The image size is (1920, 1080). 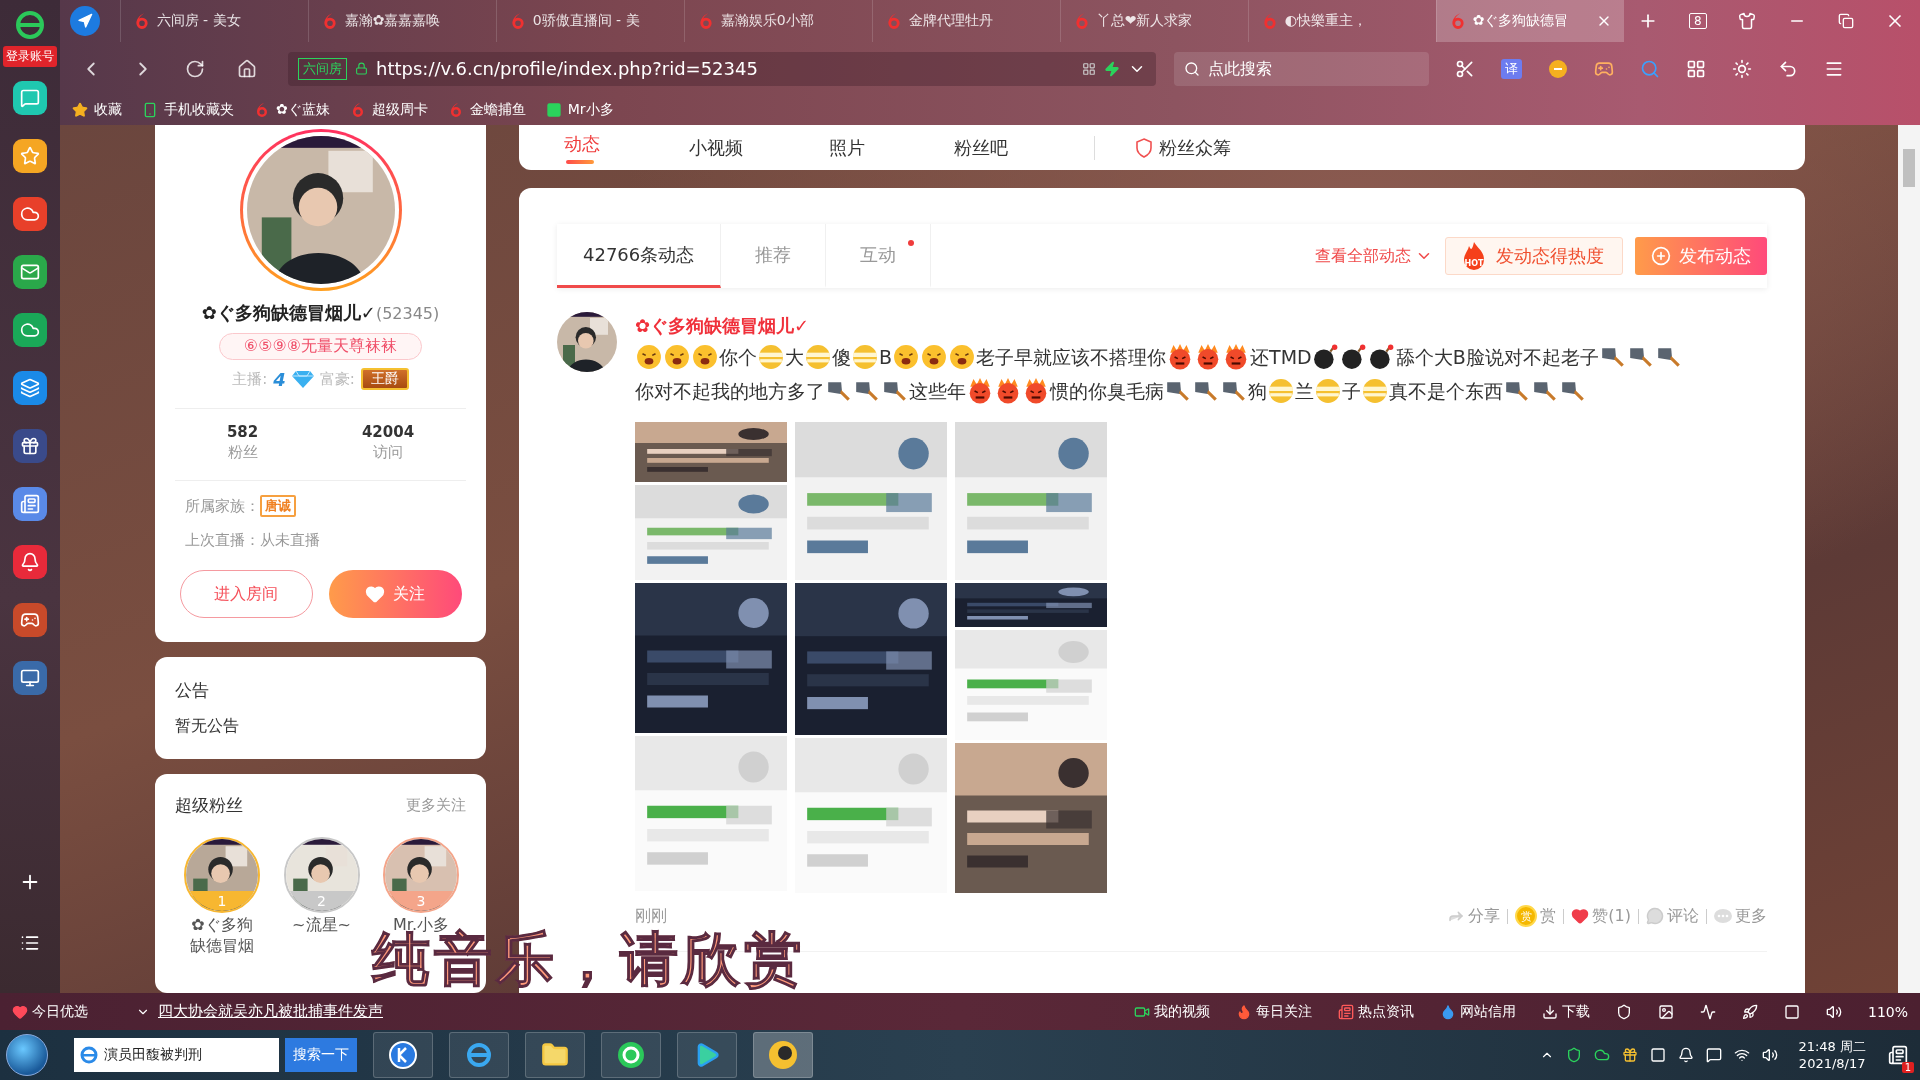 What do you see at coordinates (188, 110) in the screenshot?
I see `bookmark: 手机收藏夹` at bounding box center [188, 110].